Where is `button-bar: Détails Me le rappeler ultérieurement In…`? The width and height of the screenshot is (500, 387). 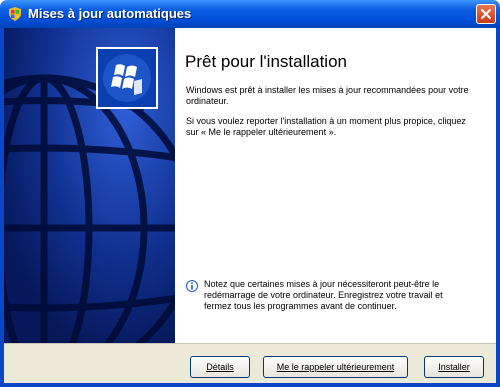
button-bar: Détails Me le rappeler ultérieurement In… is located at coordinates (250, 363).